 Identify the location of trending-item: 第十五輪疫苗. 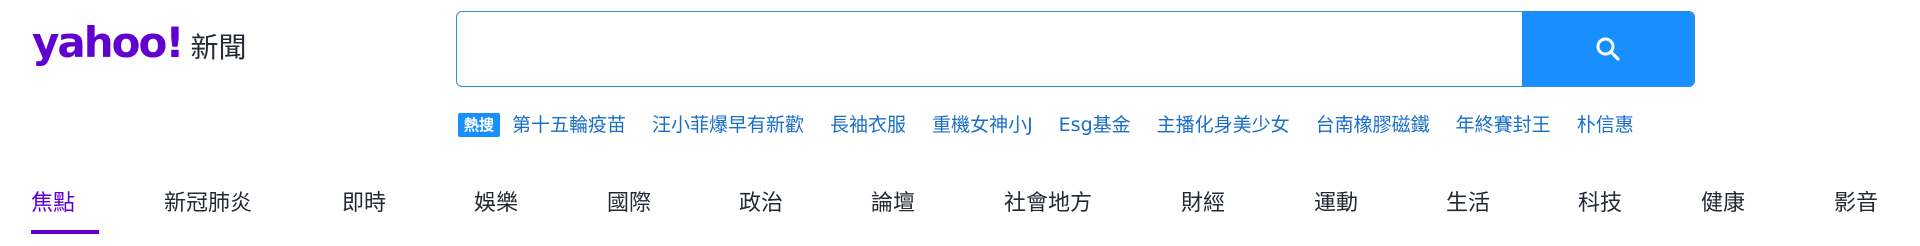
(569, 125).